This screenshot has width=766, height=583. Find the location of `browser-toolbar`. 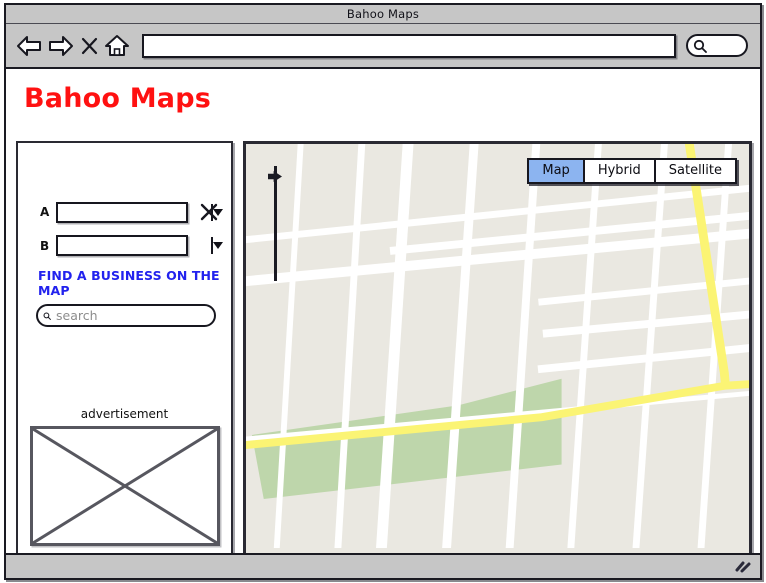

browser-toolbar is located at coordinates (383, 46).